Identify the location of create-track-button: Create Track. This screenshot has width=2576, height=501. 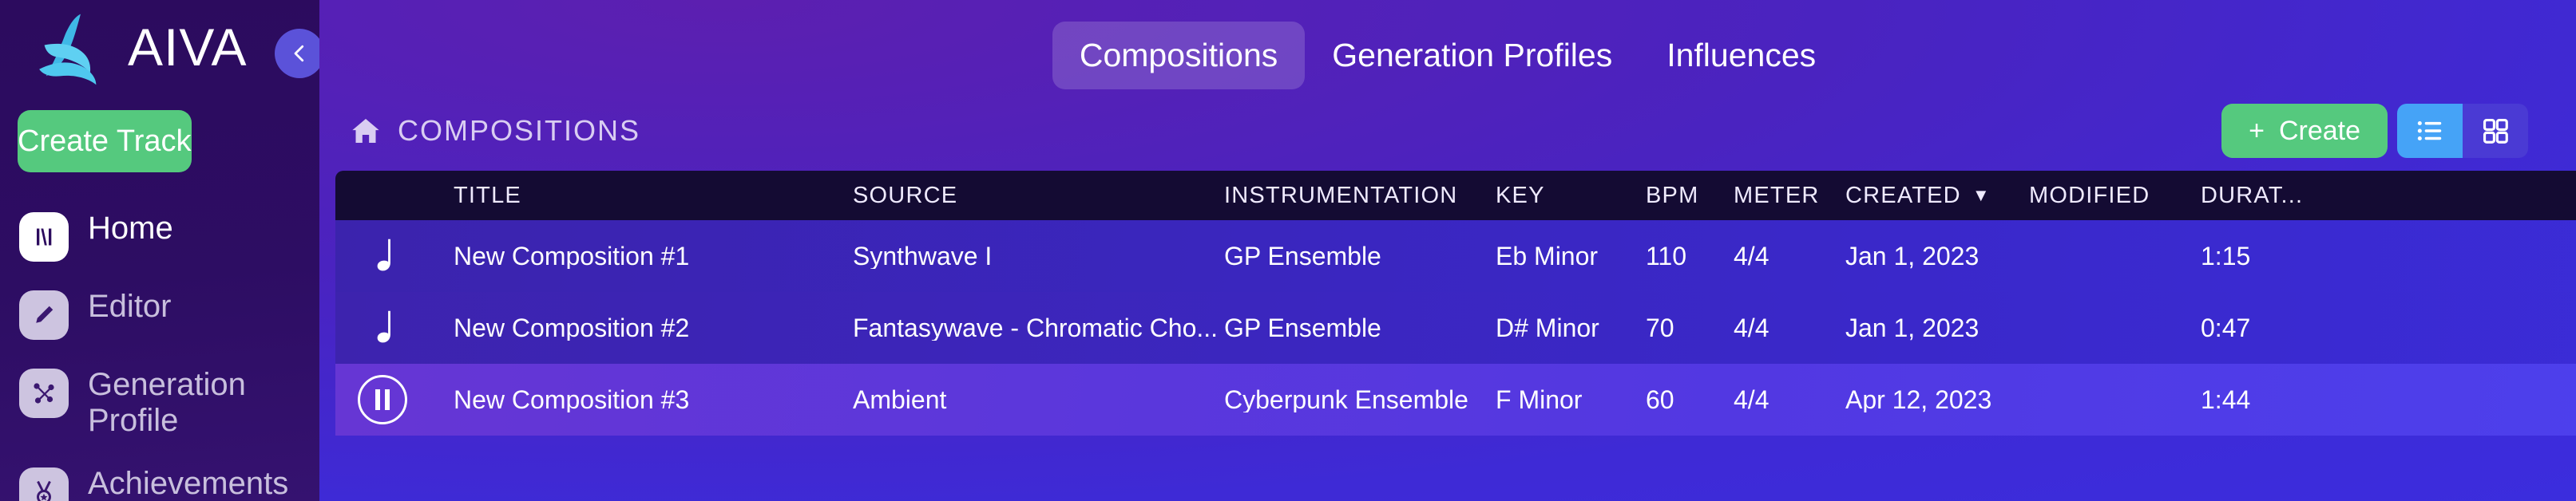
(105, 141).